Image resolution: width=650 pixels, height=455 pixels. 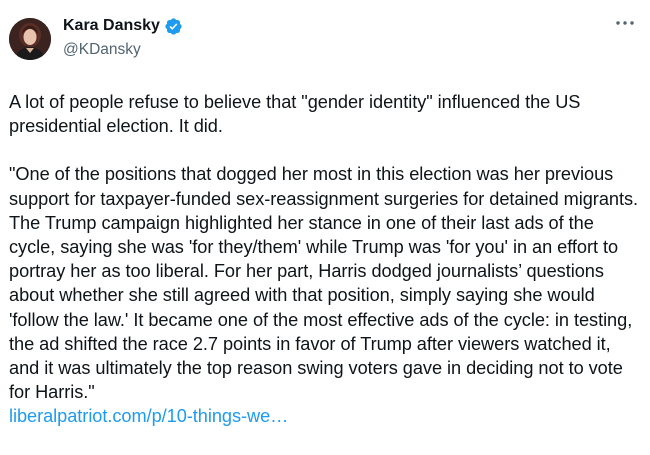 What do you see at coordinates (111, 26) in the screenshot?
I see `display-name: Kara Dansky` at bounding box center [111, 26].